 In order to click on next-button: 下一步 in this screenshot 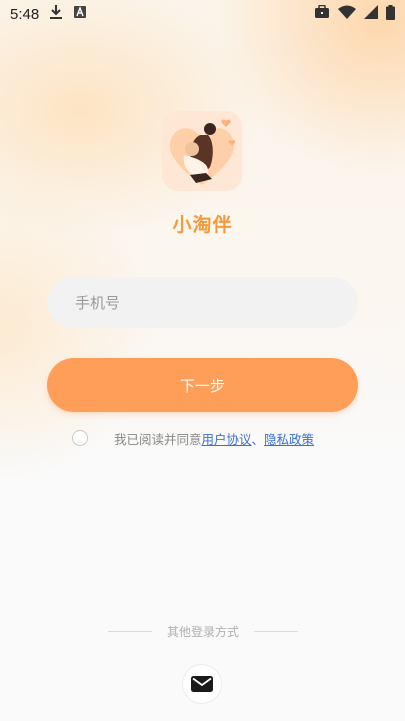, I will do `click(202, 385)`.